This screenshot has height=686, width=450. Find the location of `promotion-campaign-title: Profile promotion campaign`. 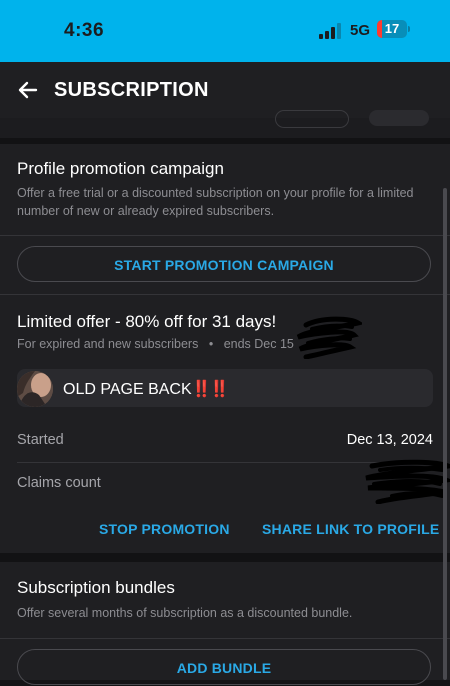

promotion-campaign-title: Profile promotion campaign is located at coordinates (120, 168).